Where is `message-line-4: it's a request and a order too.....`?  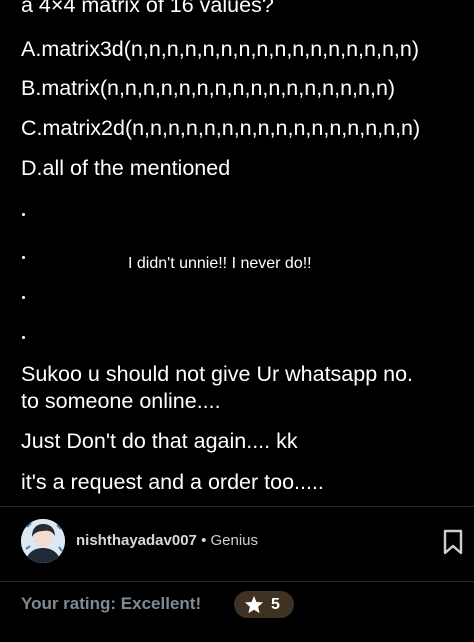 message-line-4: it's a request and a order too..... is located at coordinates (172, 482).